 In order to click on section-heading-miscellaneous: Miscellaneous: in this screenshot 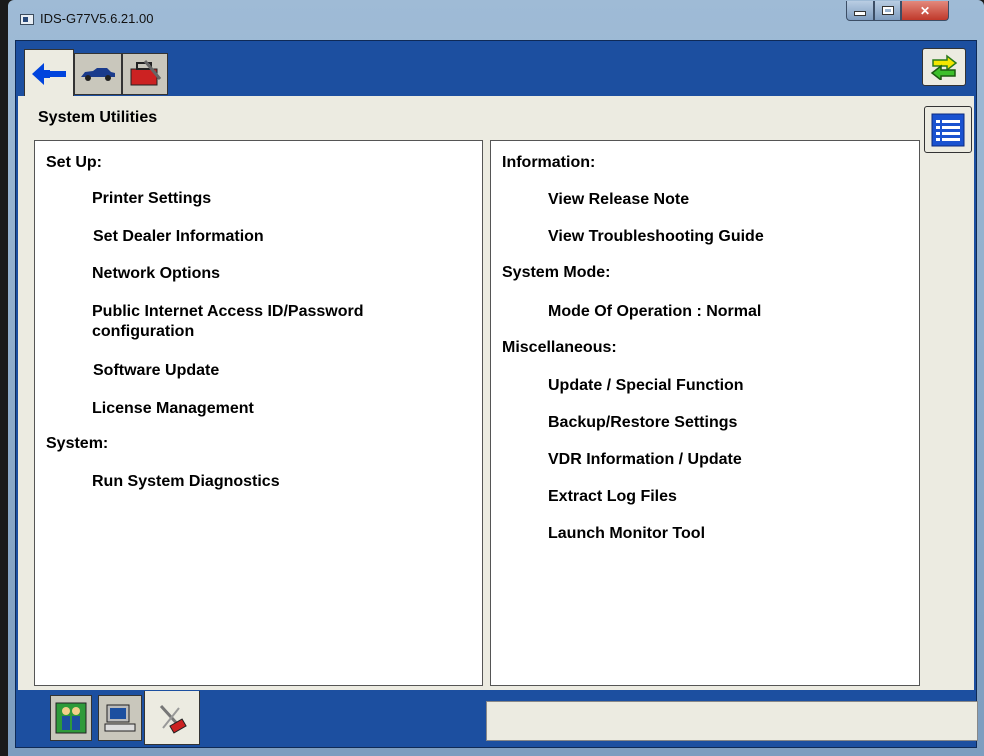, I will do `click(559, 347)`.